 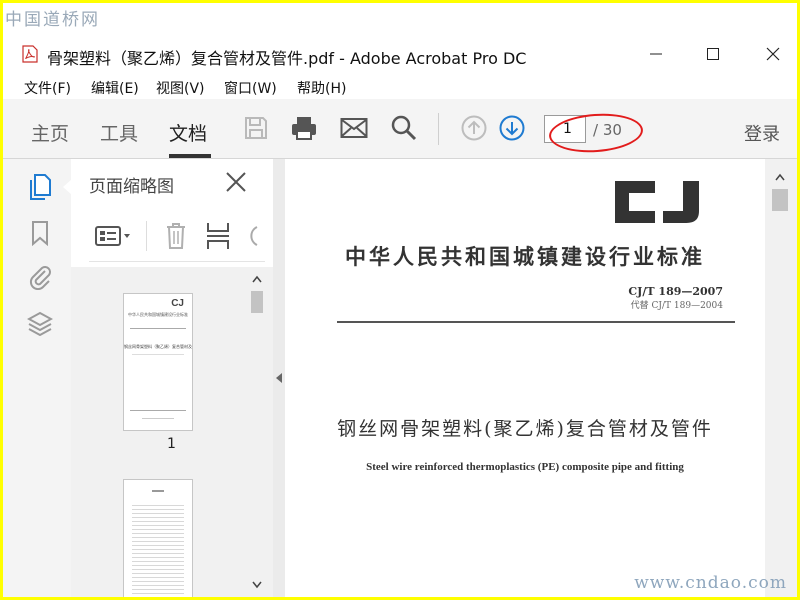 I want to click on thumbnail-list: CJ 中华人民共和国城镇建设行业标准 钢丝网骨架塑料（聚乙烯）复合管材及管件 1, so click(x=172, y=432).